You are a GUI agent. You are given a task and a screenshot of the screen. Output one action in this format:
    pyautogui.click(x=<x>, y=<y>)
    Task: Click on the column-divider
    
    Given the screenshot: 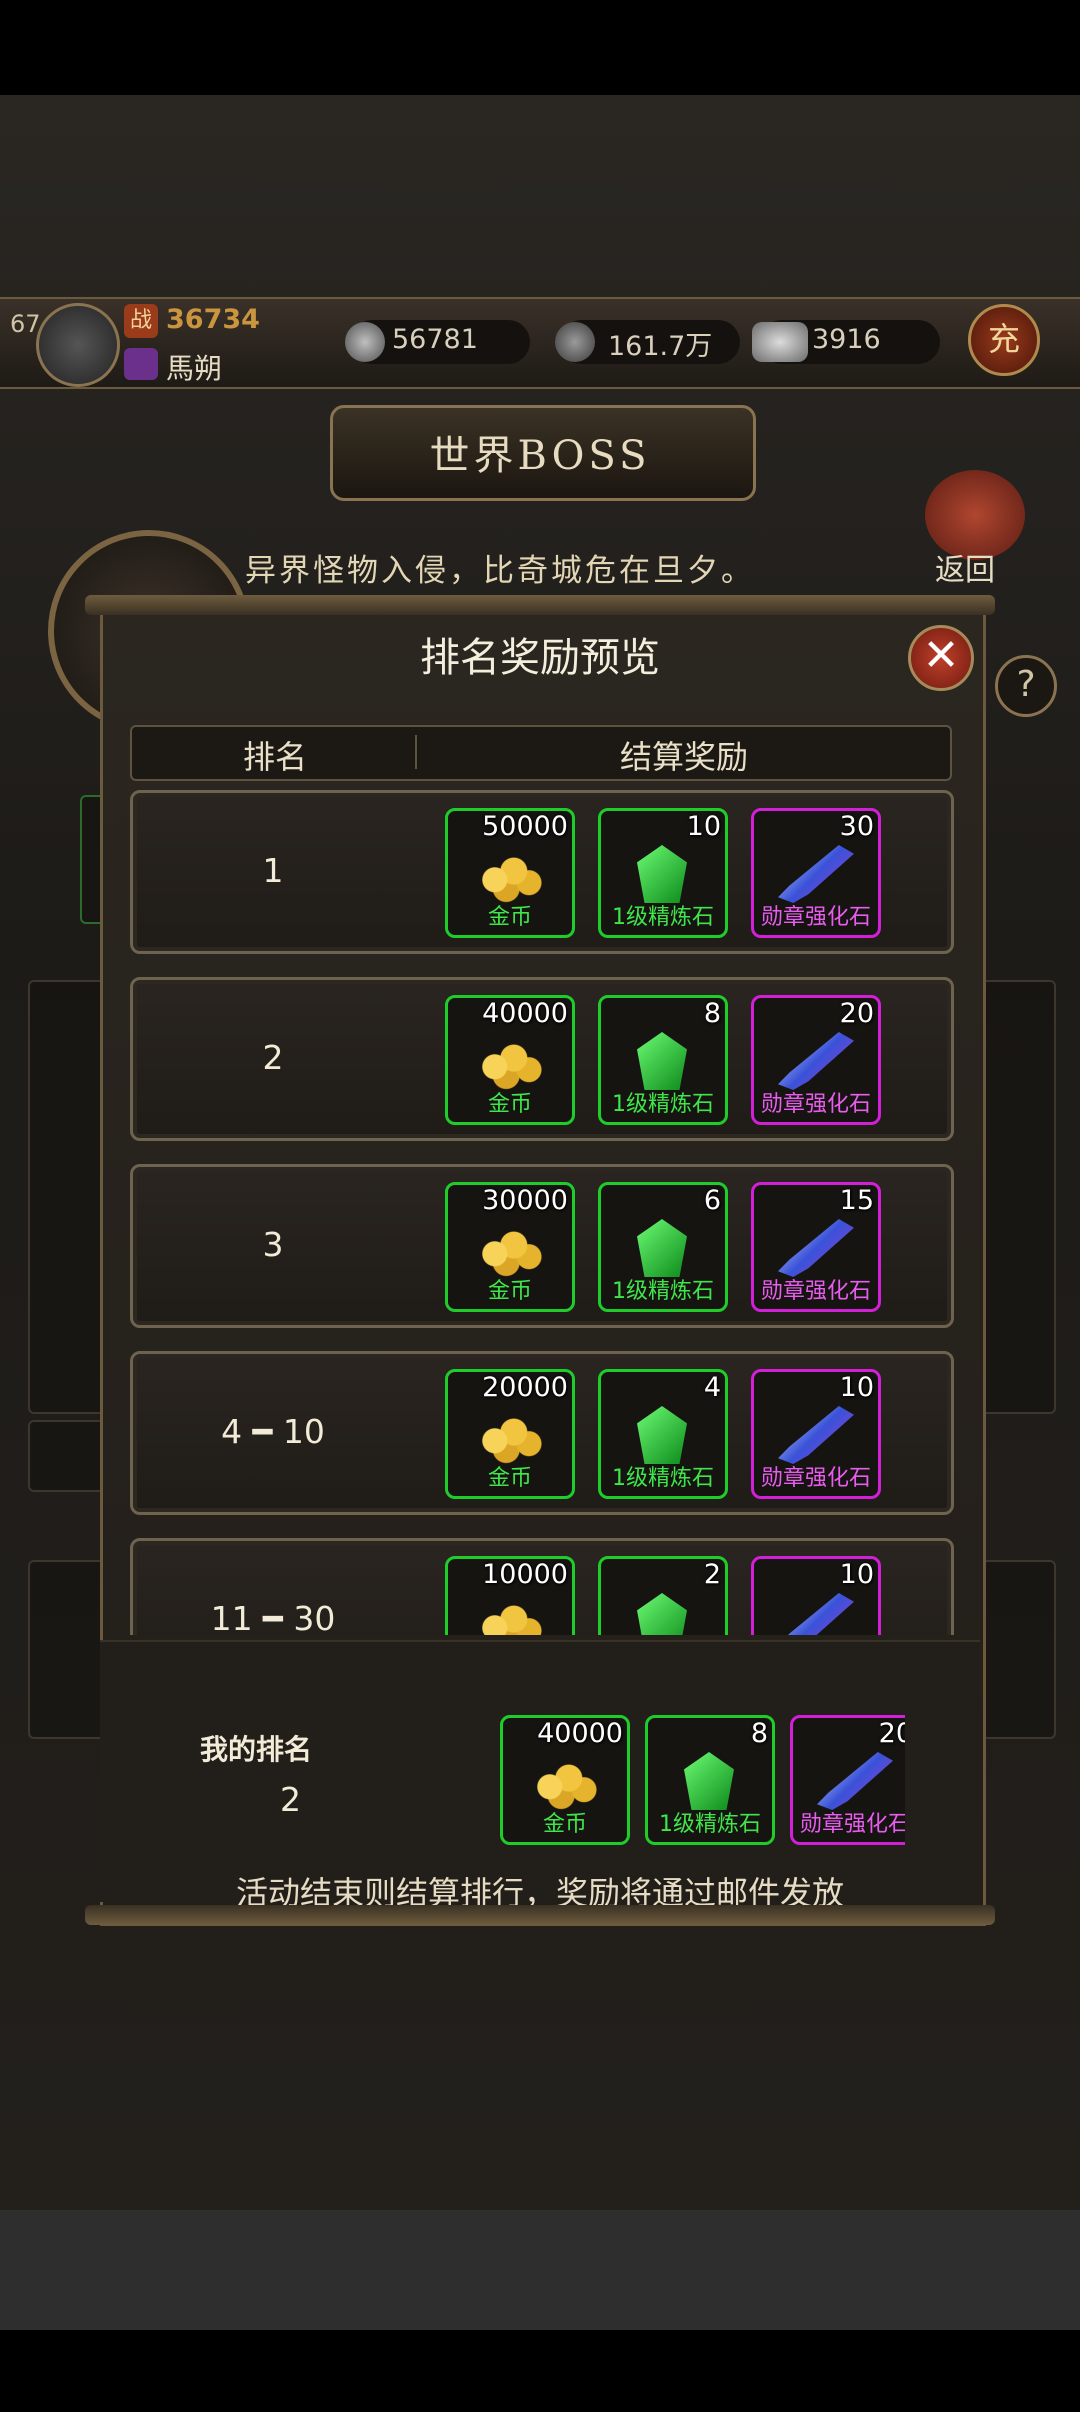 What is the action you would take?
    pyautogui.click(x=416, y=752)
    